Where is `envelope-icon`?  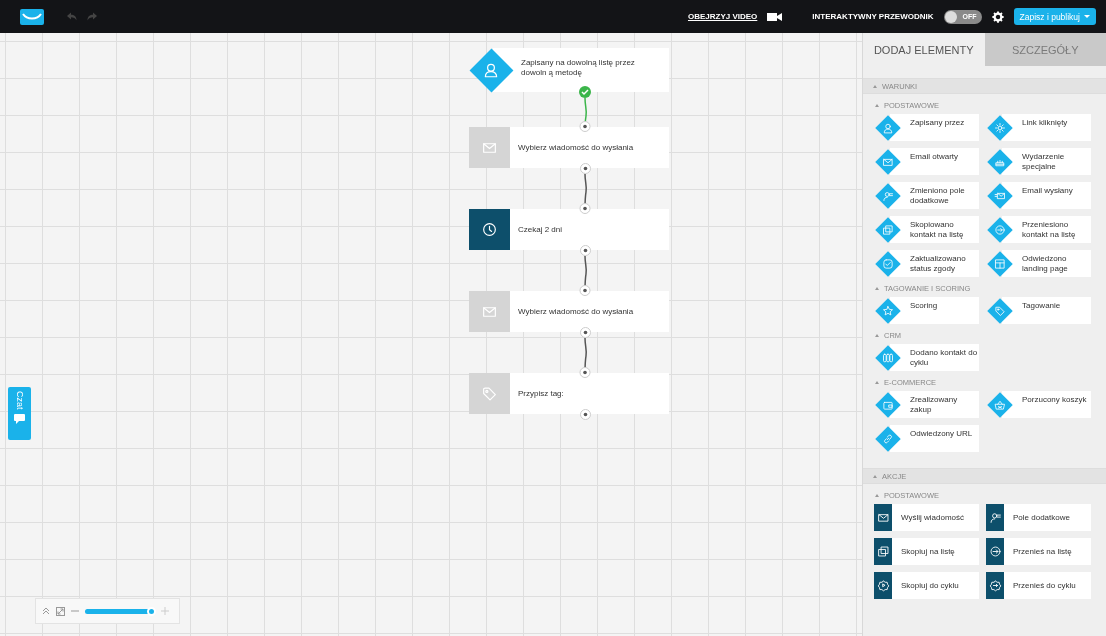
envelope-icon is located at coordinates (883, 517).